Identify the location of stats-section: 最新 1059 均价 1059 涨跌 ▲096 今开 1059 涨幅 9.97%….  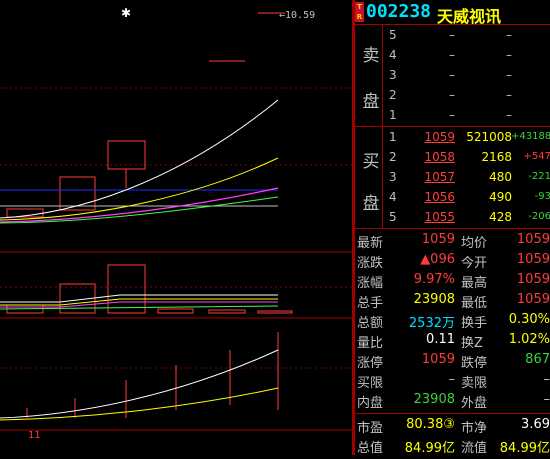
(452, 320).